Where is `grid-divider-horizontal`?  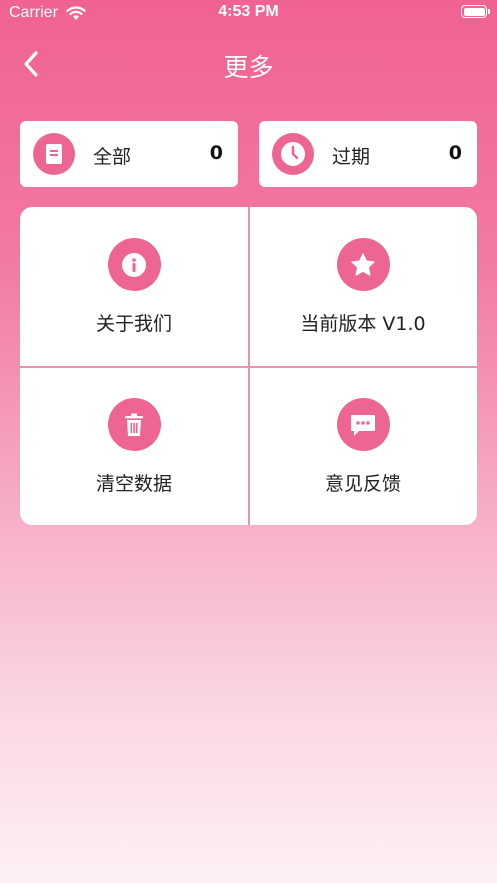 grid-divider-horizontal is located at coordinates (248, 367).